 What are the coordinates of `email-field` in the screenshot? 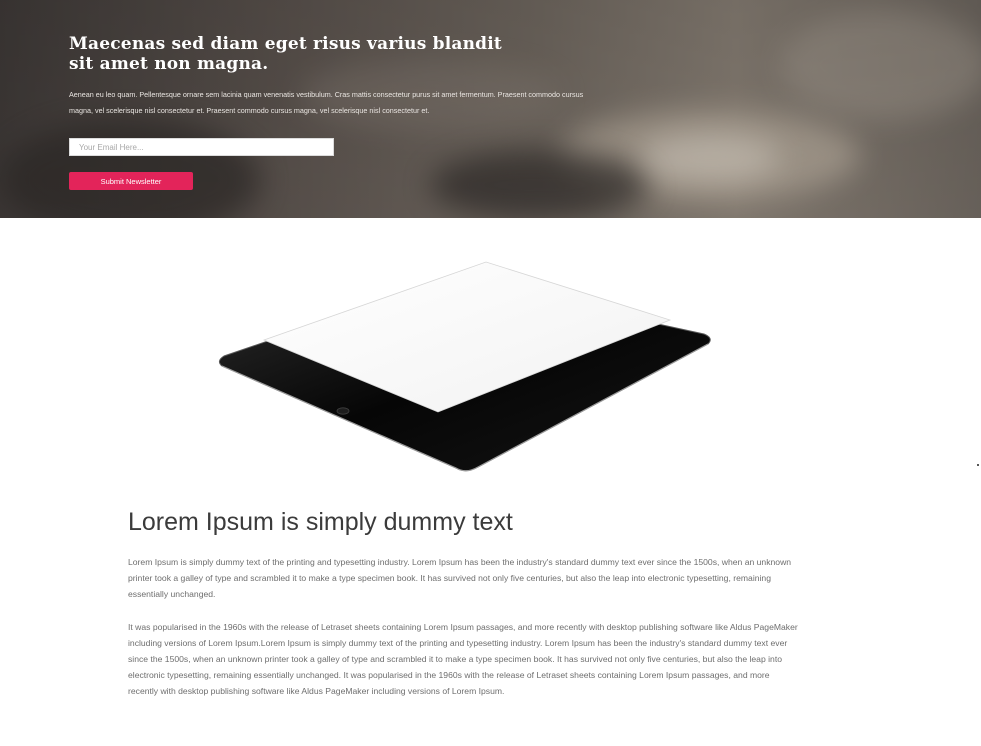 It's located at (201, 147).